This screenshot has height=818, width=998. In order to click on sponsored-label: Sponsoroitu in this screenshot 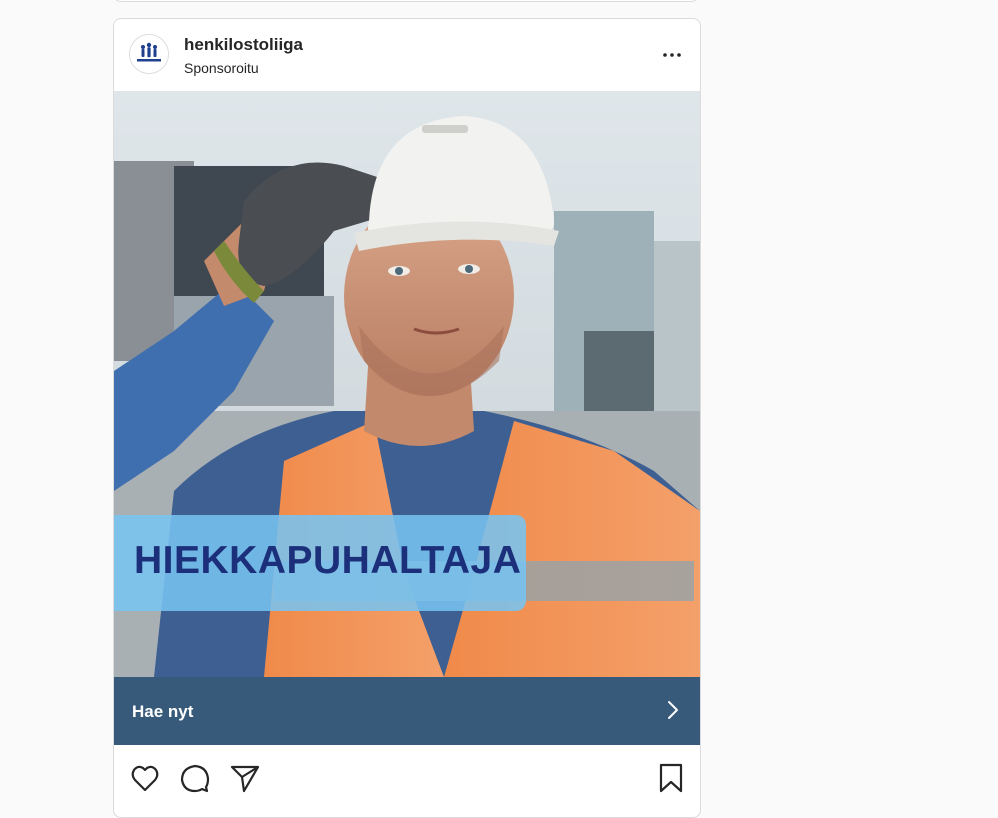, I will do `click(221, 68)`.